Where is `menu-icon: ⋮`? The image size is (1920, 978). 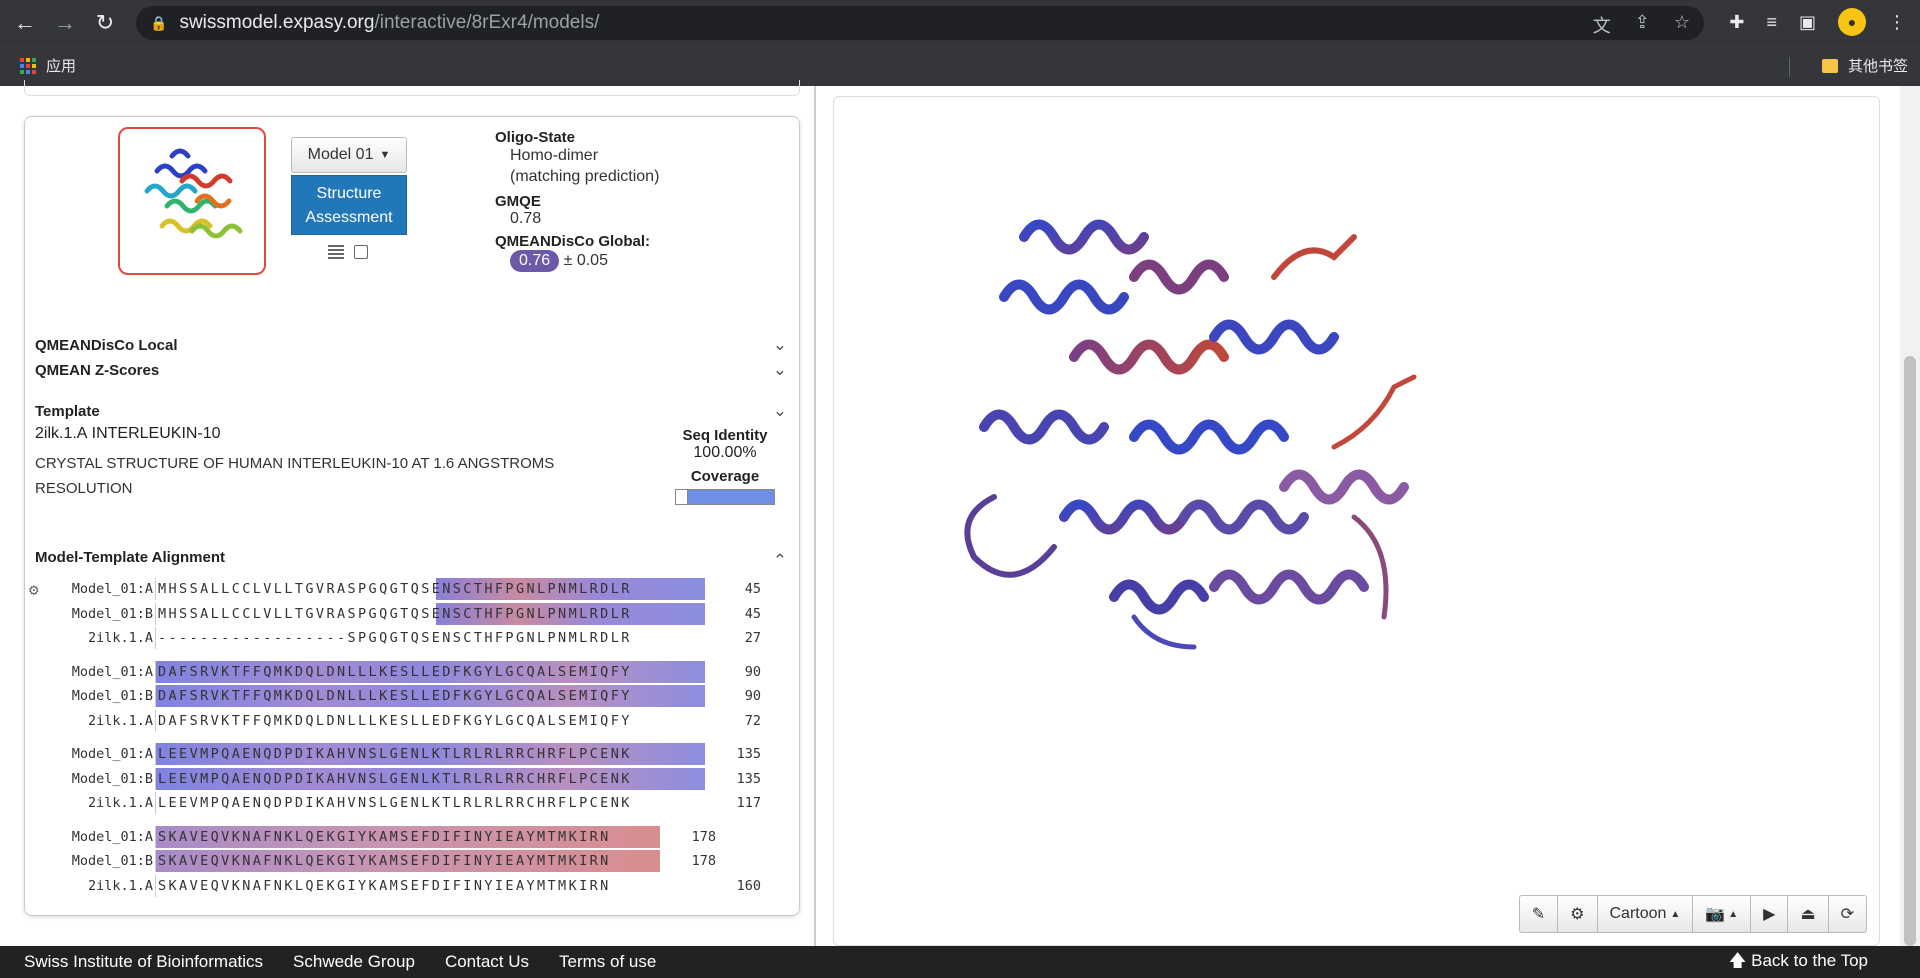
menu-icon: ⋮ is located at coordinates (1897, 22).